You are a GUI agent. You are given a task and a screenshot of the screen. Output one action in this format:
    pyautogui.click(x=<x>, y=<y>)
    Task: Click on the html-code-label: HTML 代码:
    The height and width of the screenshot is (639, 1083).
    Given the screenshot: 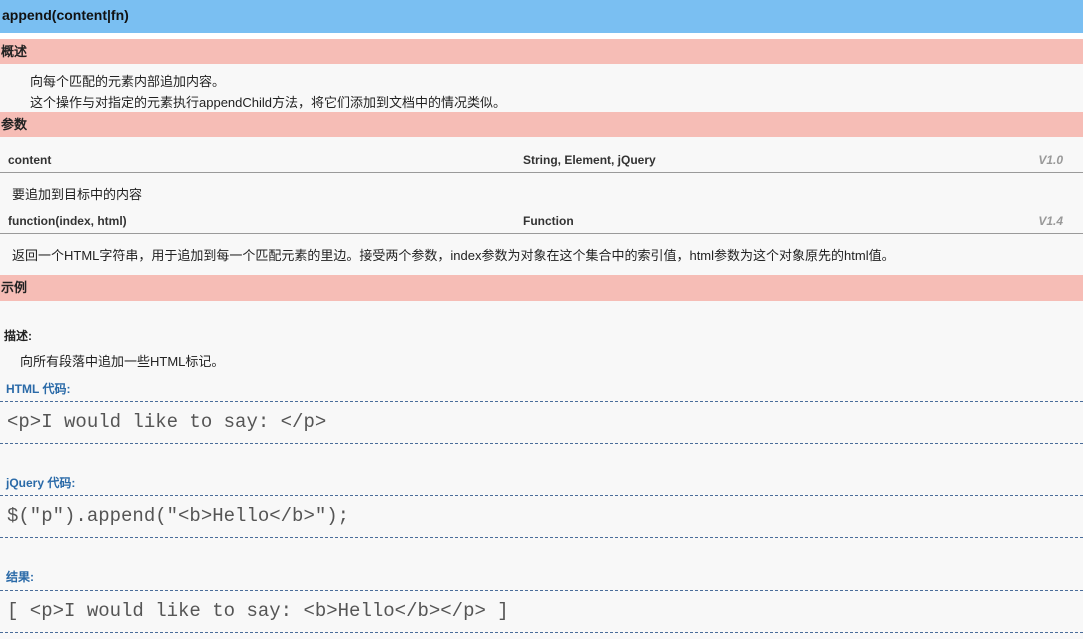 What is the action you would take?
    pyautogui.click(x=38, y=389)
    